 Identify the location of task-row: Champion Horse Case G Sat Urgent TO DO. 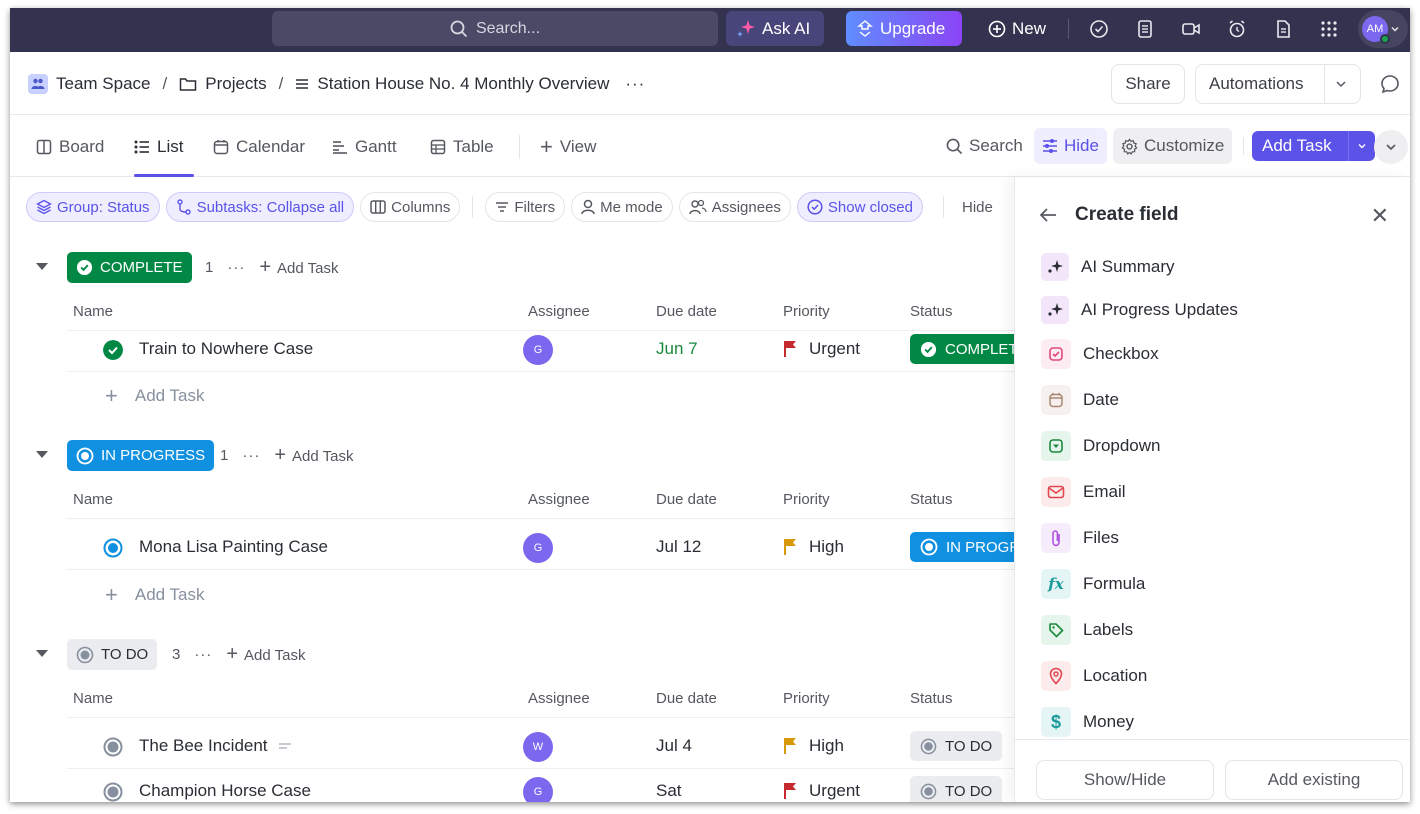
(540, 786).